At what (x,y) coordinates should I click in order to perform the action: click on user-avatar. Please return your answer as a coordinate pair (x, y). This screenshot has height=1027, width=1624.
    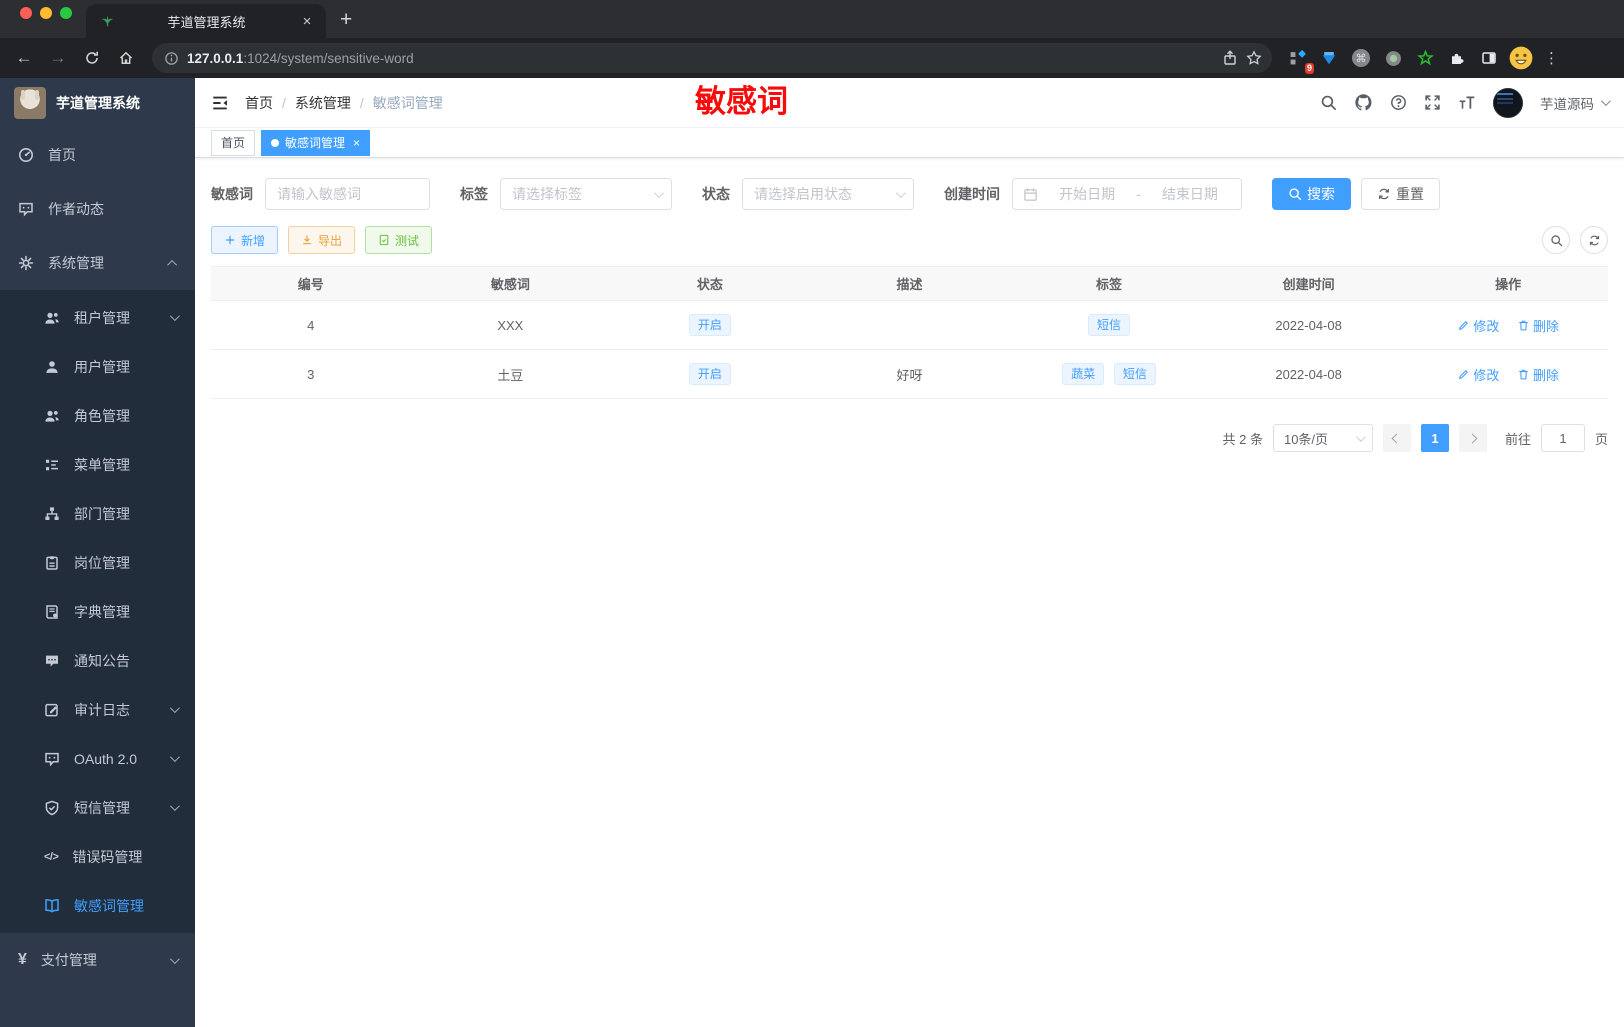
    Looking at the image, I should click on (1508, 102).